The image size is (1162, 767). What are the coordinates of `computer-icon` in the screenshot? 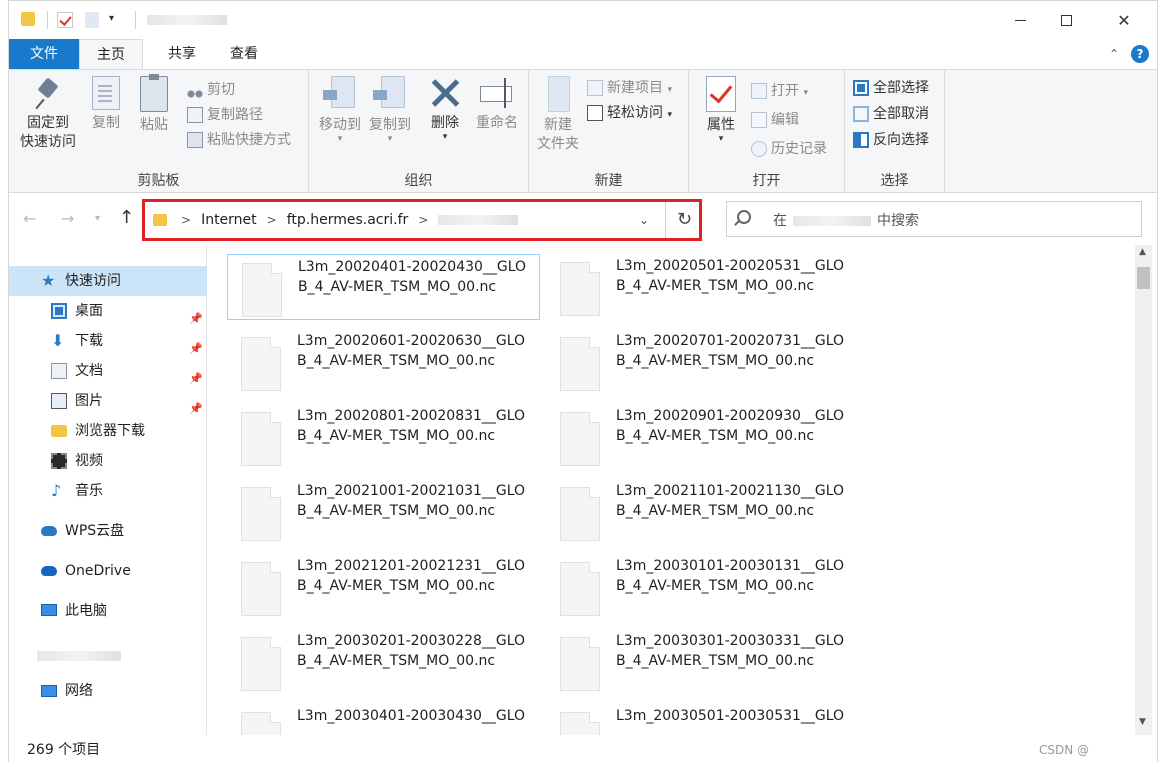 It's located at (49, 610).